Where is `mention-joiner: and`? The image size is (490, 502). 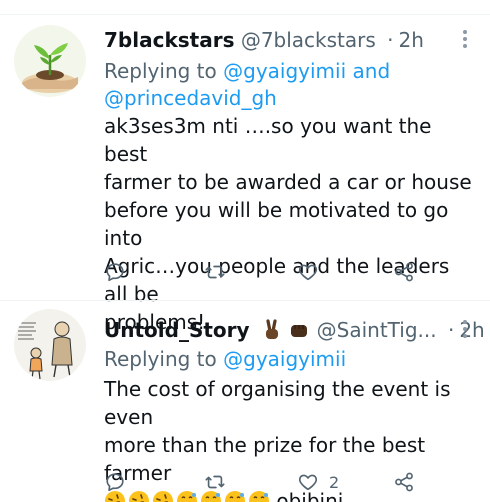
mention-joiner: and is located at coordinates (371, 71).